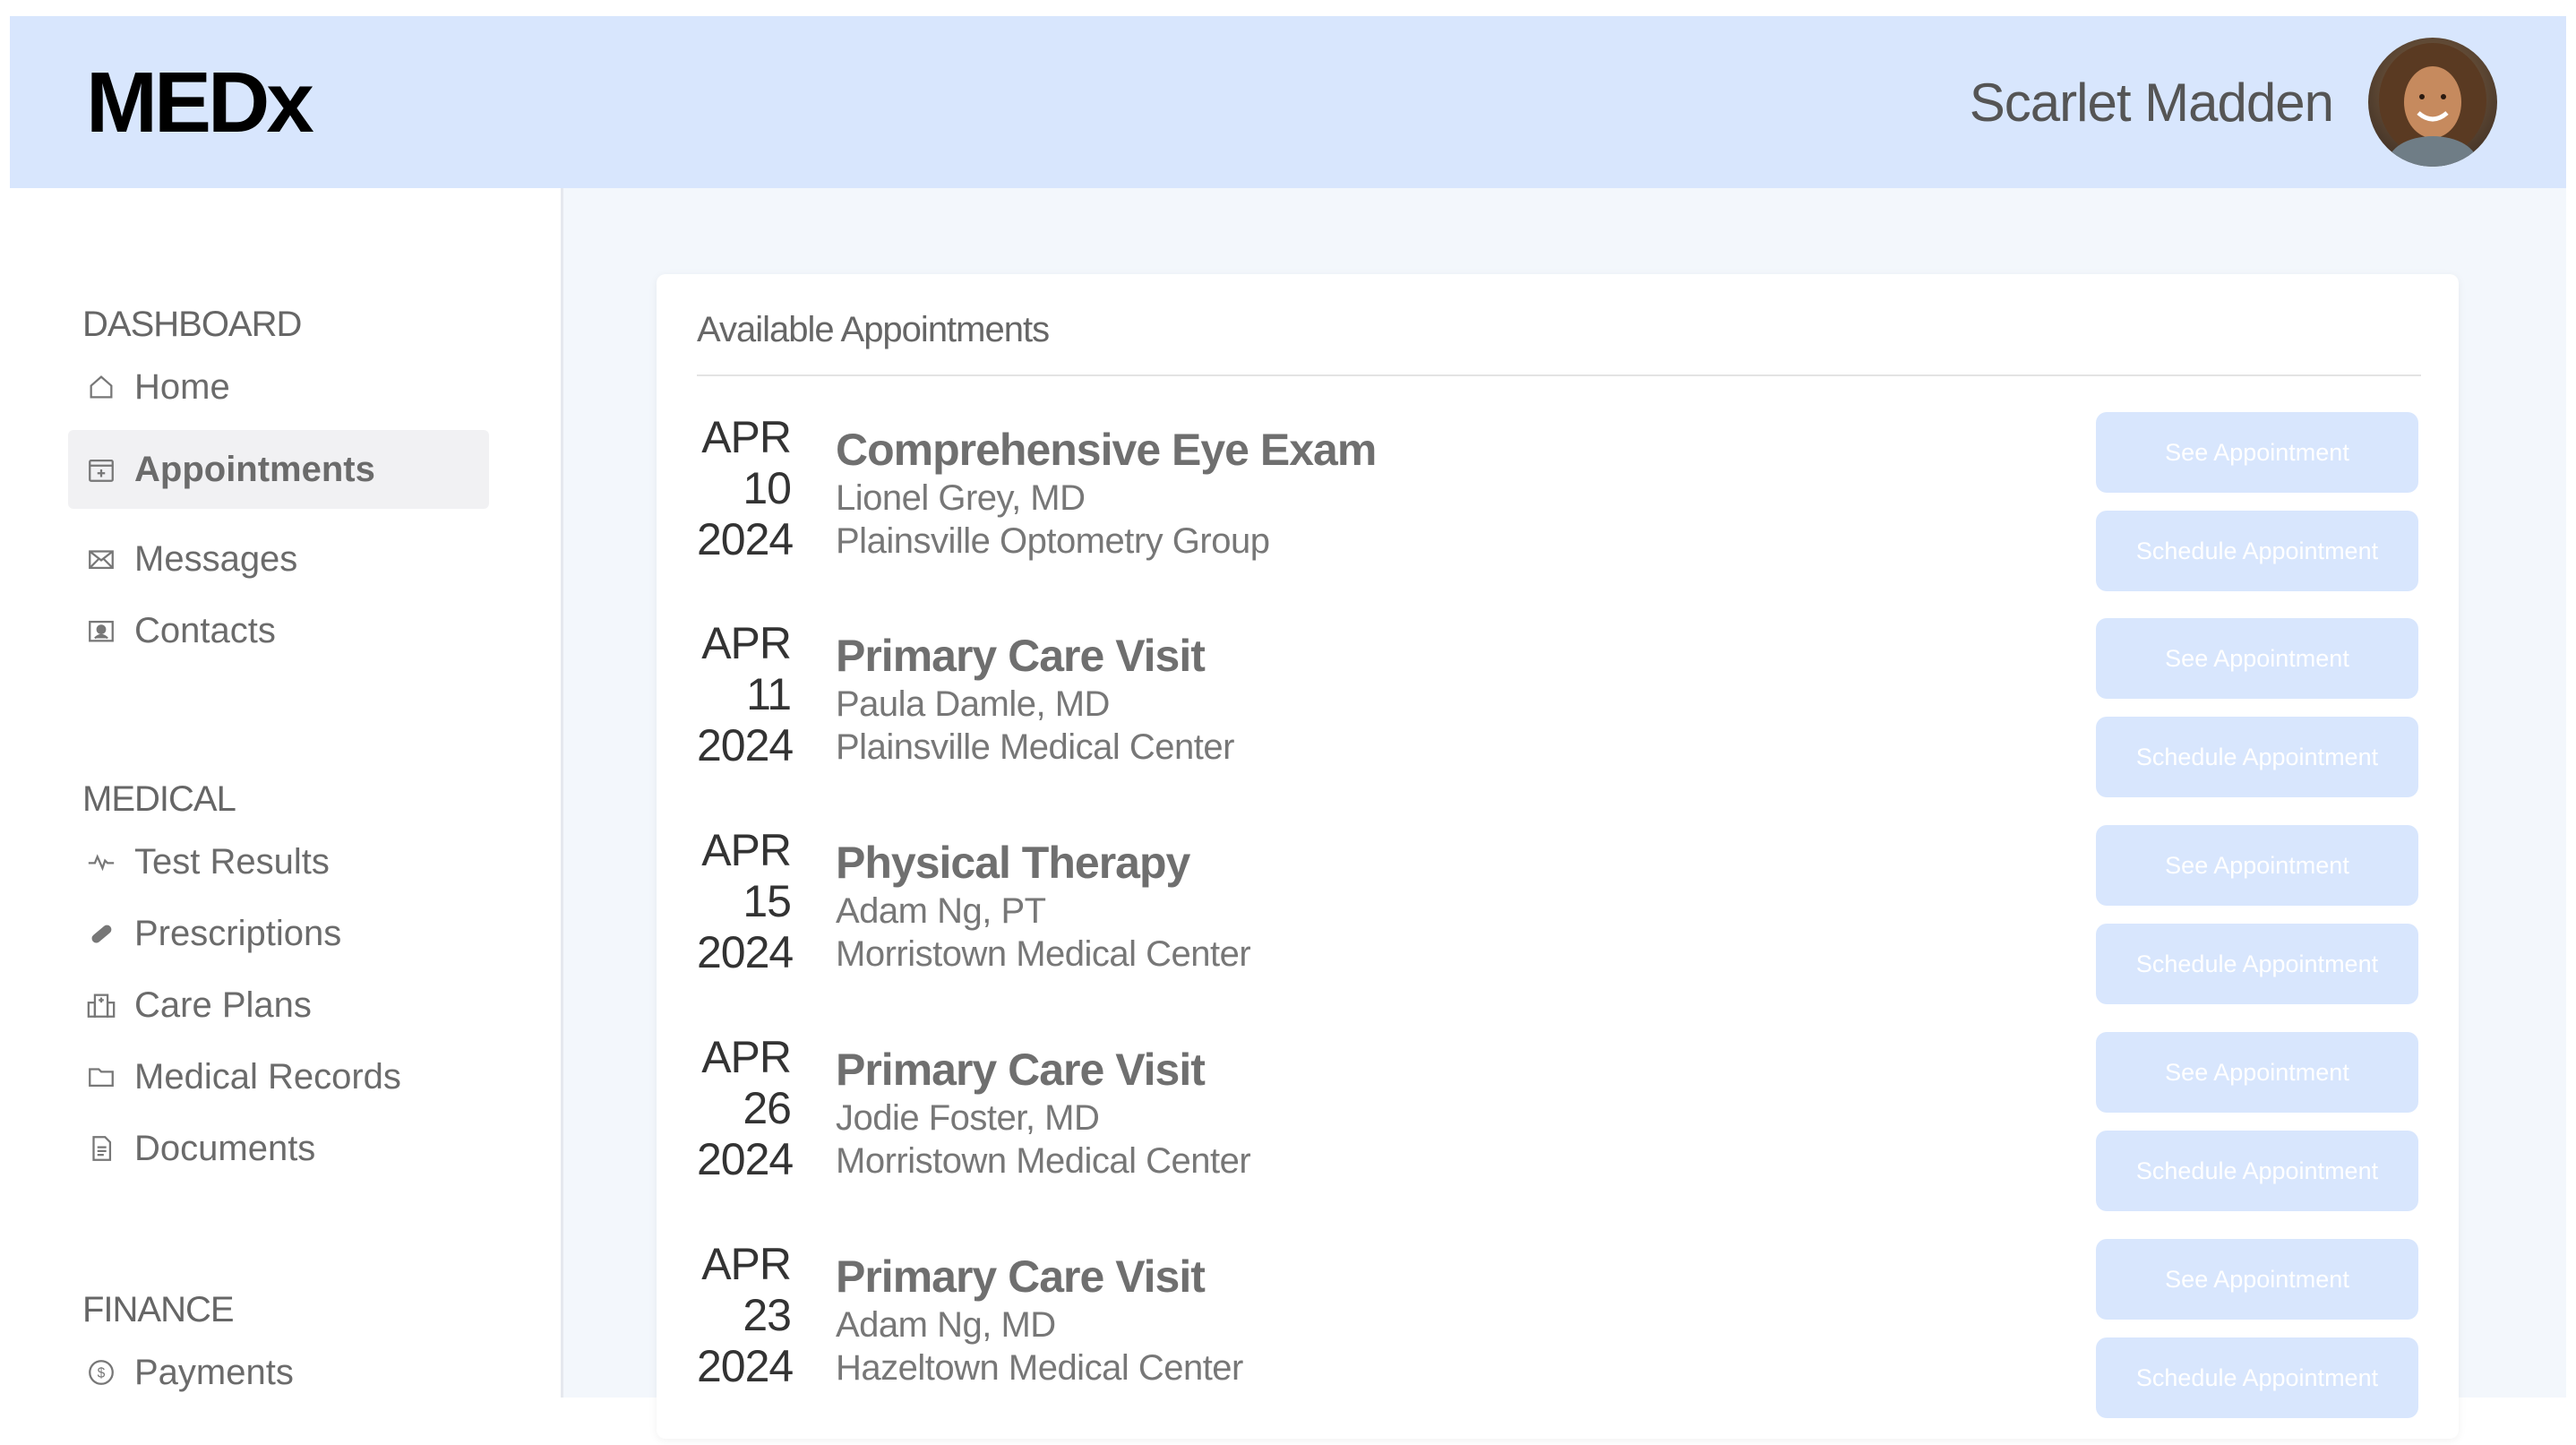 Image resolution: width=2576 pixels, height=1445 pixels. I want to click on user-name: Scarlet Madden, so click(2152, 102).